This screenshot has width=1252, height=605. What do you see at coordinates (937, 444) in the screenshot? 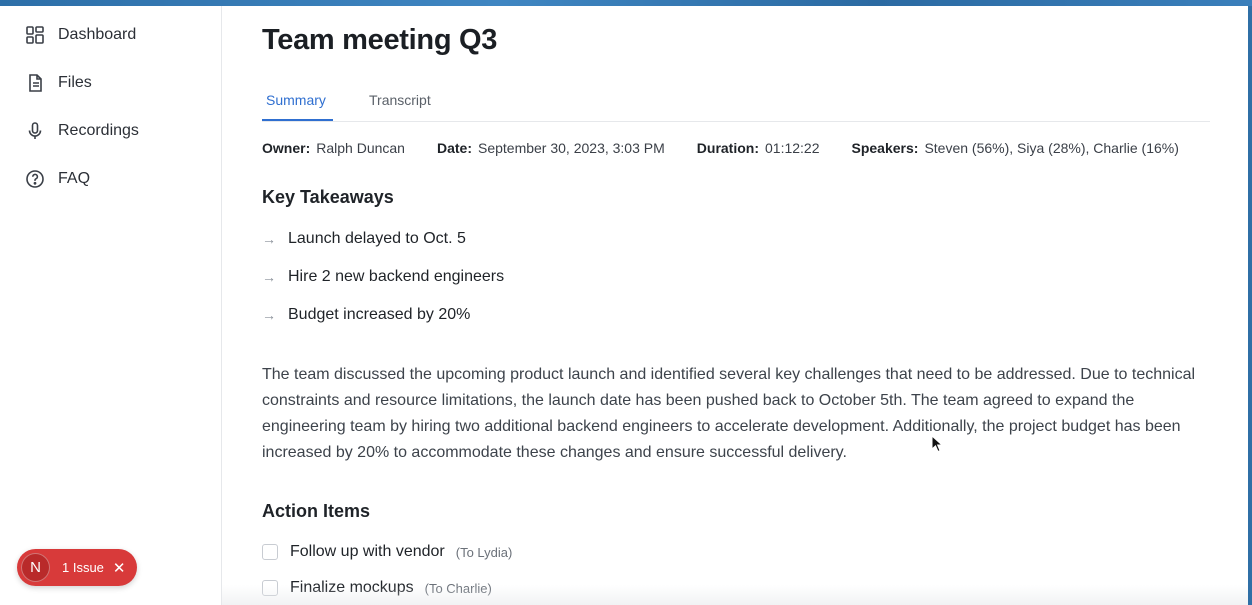
I see `mouse-cursor-icon` at bounding box center [937, 444].